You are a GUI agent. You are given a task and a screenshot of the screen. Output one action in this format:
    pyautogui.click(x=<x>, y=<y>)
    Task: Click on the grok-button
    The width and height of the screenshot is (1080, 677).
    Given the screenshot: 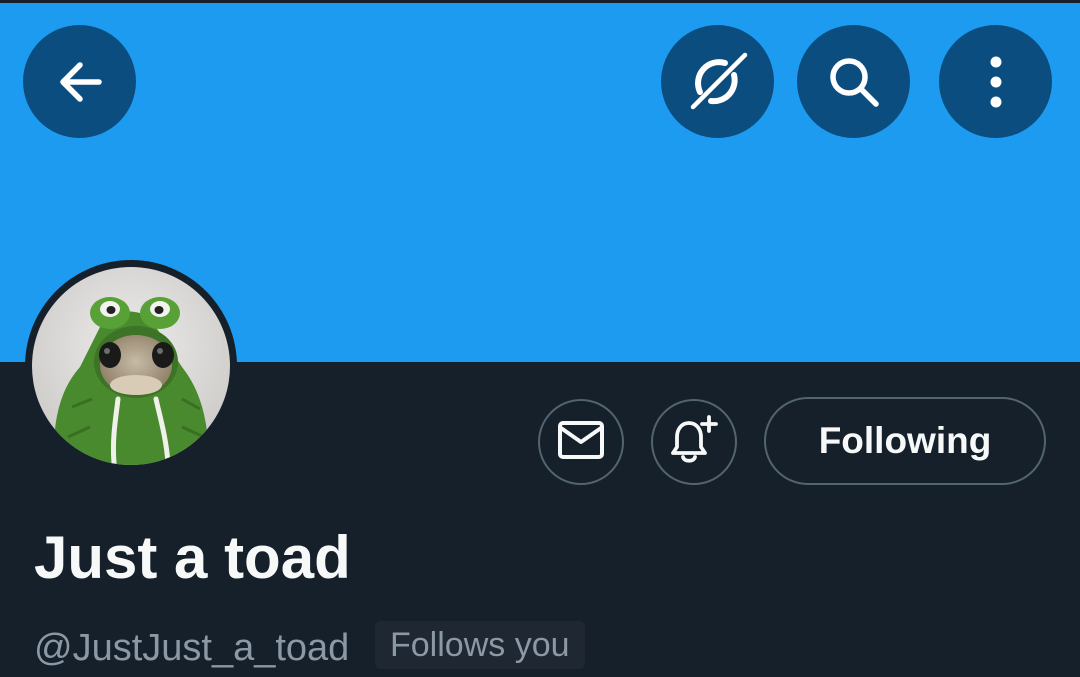 What is the action you would take?
    pyautogui.click(x=717, y=81)
    